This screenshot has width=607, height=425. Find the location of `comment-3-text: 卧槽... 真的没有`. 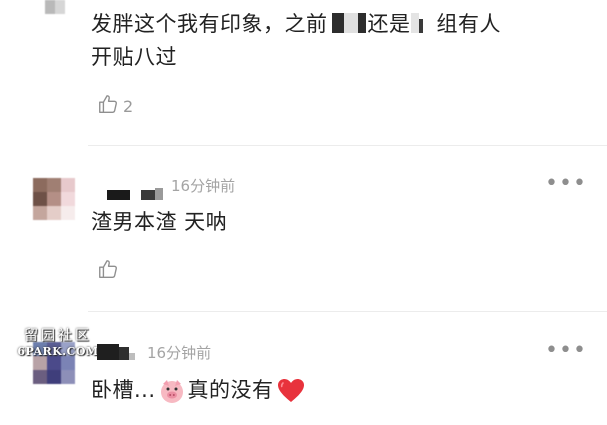

comment-3-text: 卧槽... 真的没有 is located at coordinates (198, 390).